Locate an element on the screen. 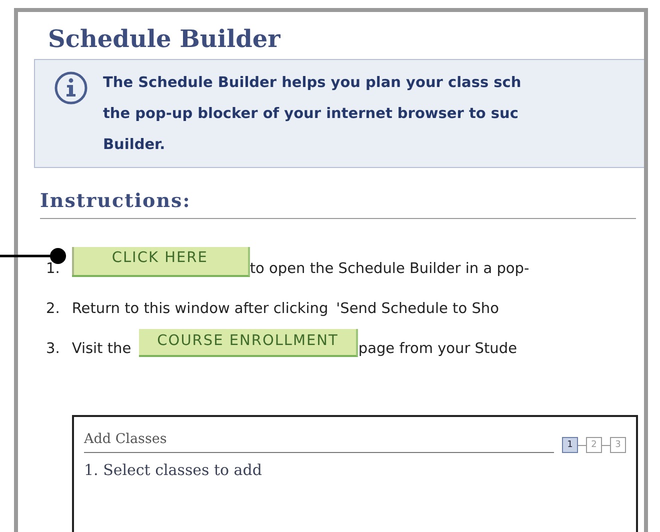 This screenshot has height=532, width=660. step-text: 'Send Schedule to Sho is located at coordinates (417, 309).